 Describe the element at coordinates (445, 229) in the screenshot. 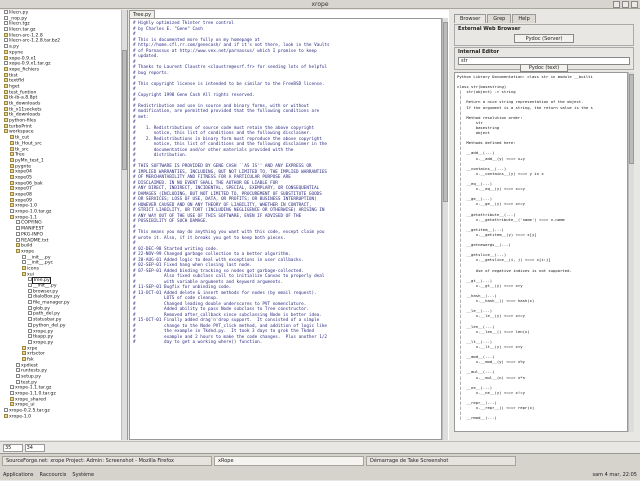

I see `editor-scrollbar` at that location.